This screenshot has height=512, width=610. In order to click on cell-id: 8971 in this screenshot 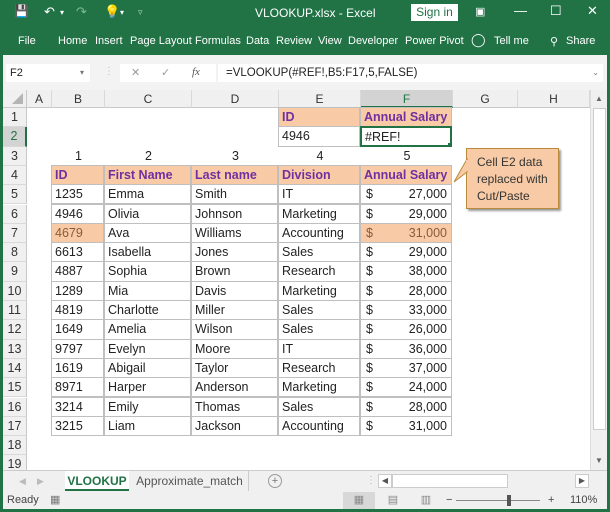, I will do `click(77, 387)`.